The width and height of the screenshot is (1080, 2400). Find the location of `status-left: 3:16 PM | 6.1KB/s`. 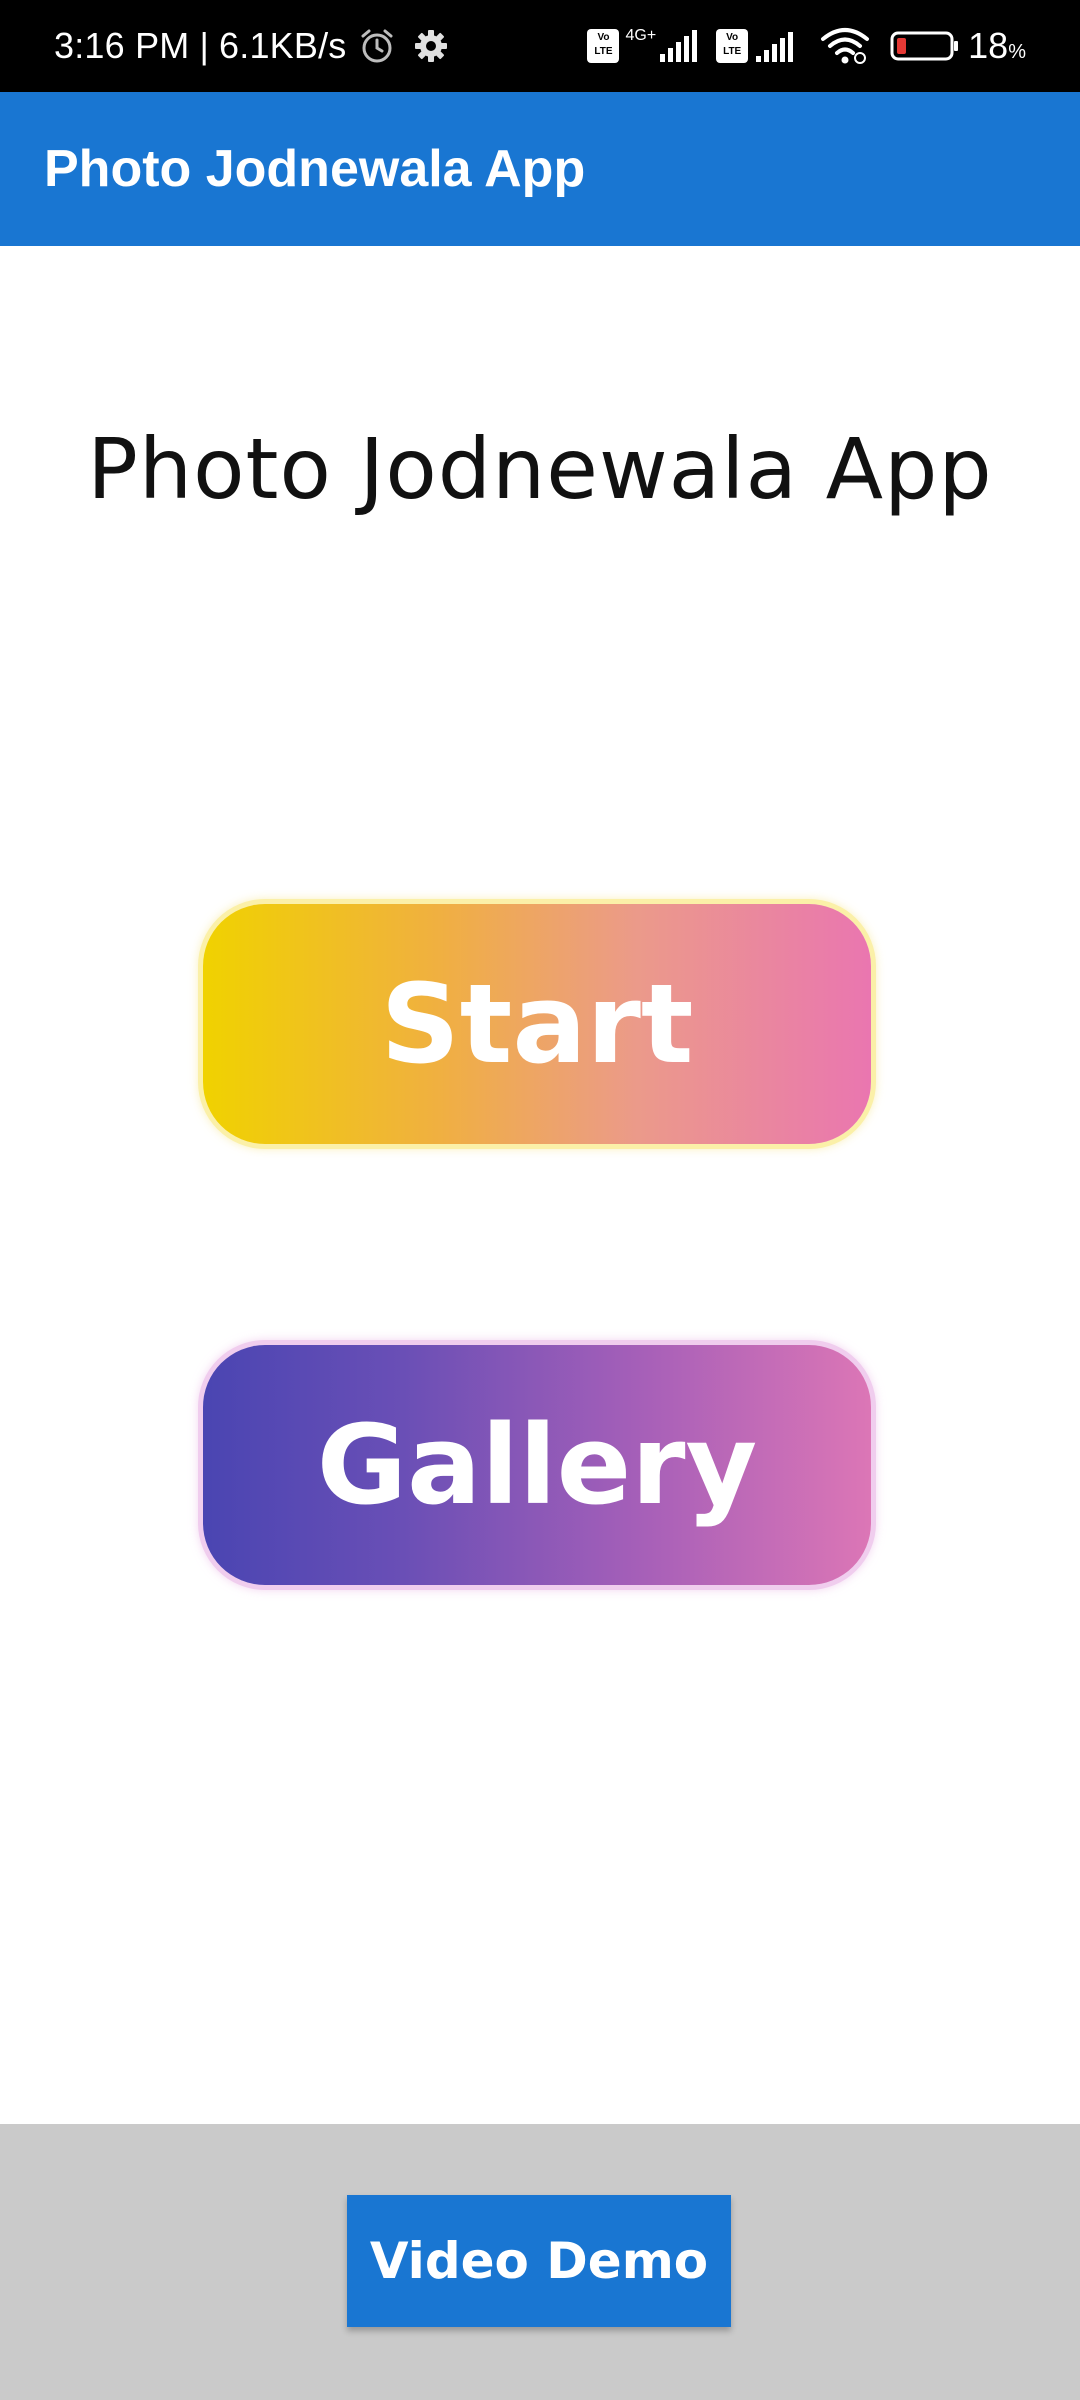

status-left: 3:16 PM | 6.1KB/s is located at coordinates (252, 46).